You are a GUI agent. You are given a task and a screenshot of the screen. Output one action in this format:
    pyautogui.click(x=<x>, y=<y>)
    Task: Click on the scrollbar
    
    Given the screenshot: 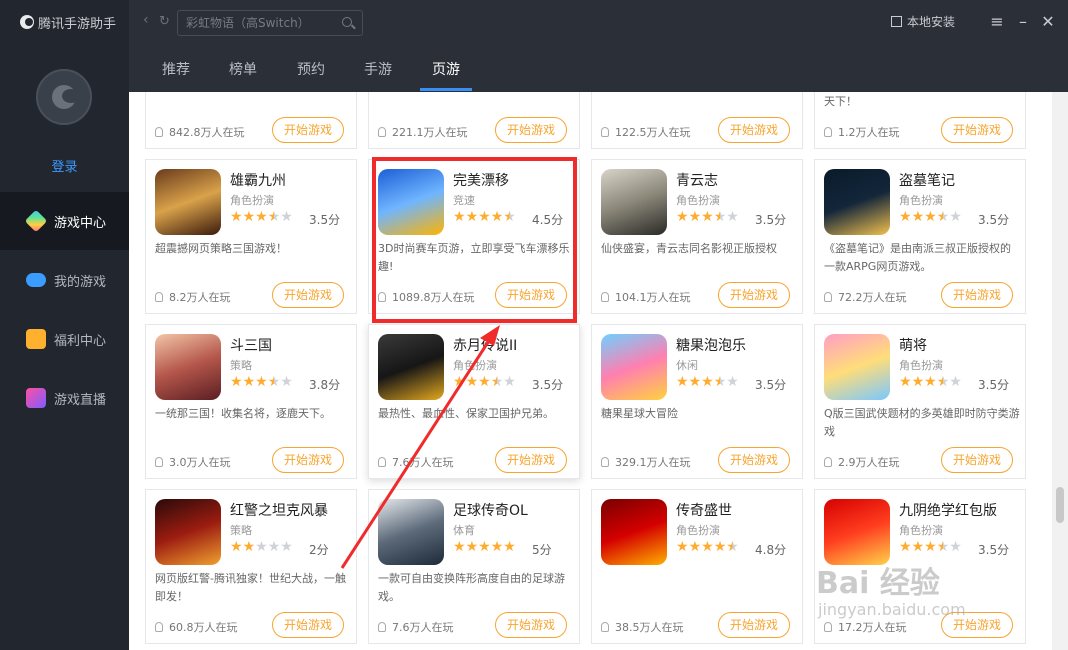 What is the action you would take?
    pyautogui.click(x=1060, y=371)
    